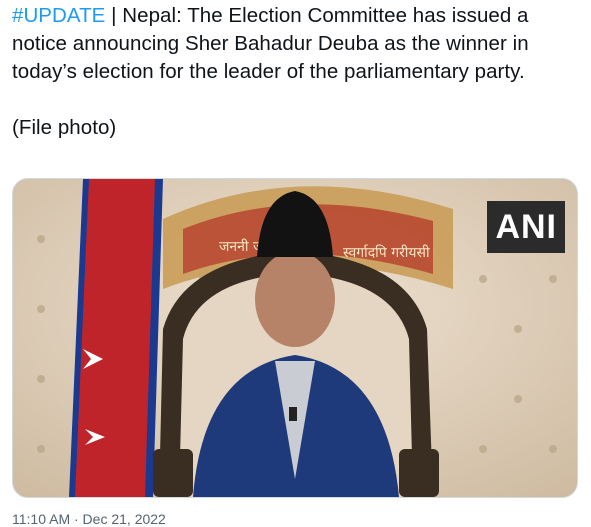  What do you see at coordinates (526, 227) in the screenshot?
I see `ani-watermark: ANI` at bounding box center [526, 227].